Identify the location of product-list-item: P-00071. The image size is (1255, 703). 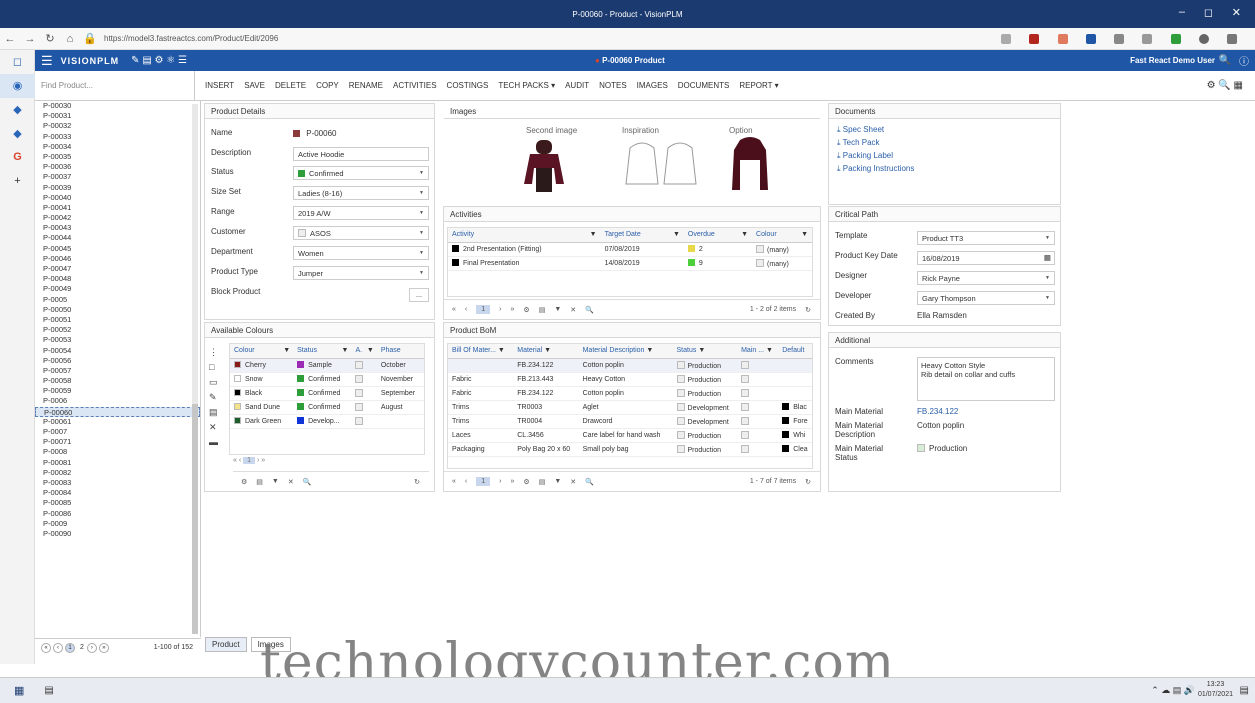
(117, 442).